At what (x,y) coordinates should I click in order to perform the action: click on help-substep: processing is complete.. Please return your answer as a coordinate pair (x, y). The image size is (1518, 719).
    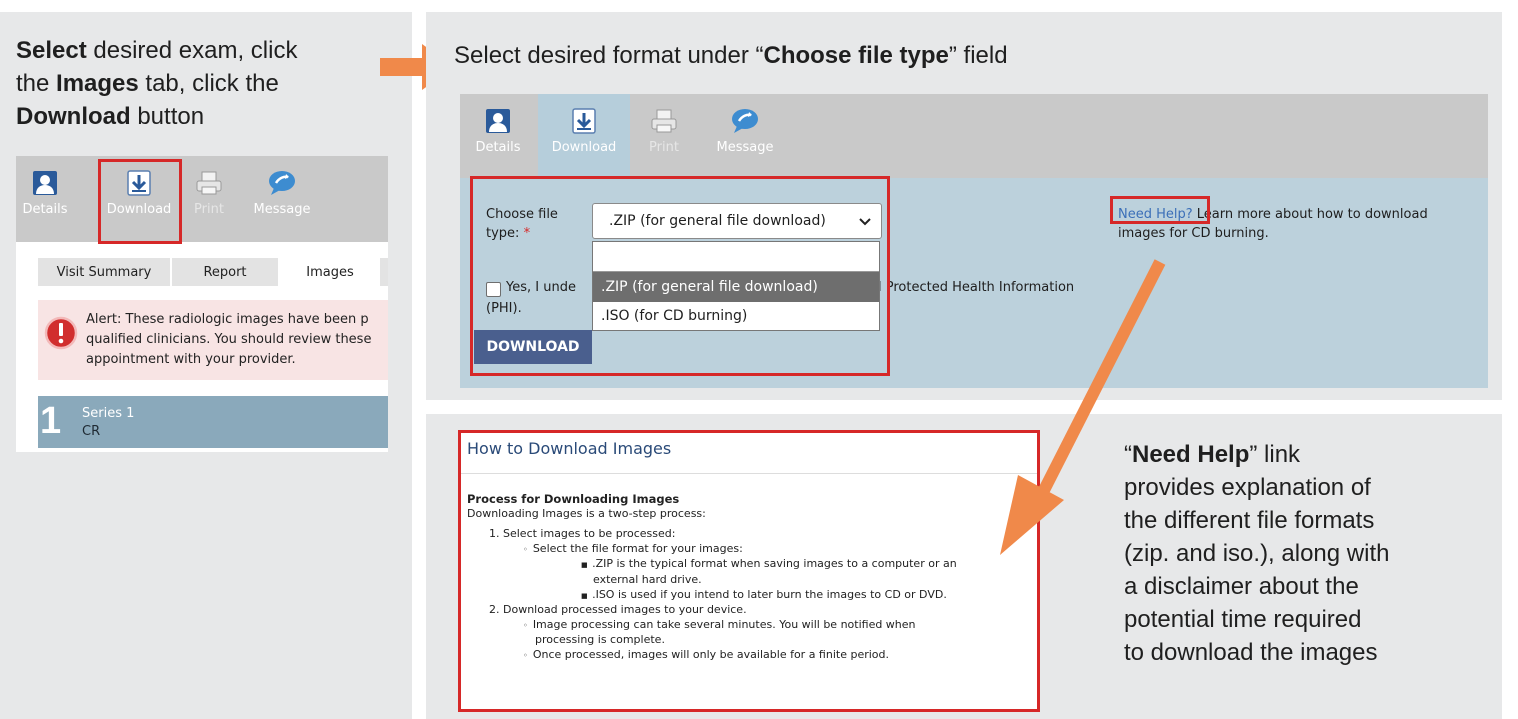
    Looking at the image, I should click on (600, 640).